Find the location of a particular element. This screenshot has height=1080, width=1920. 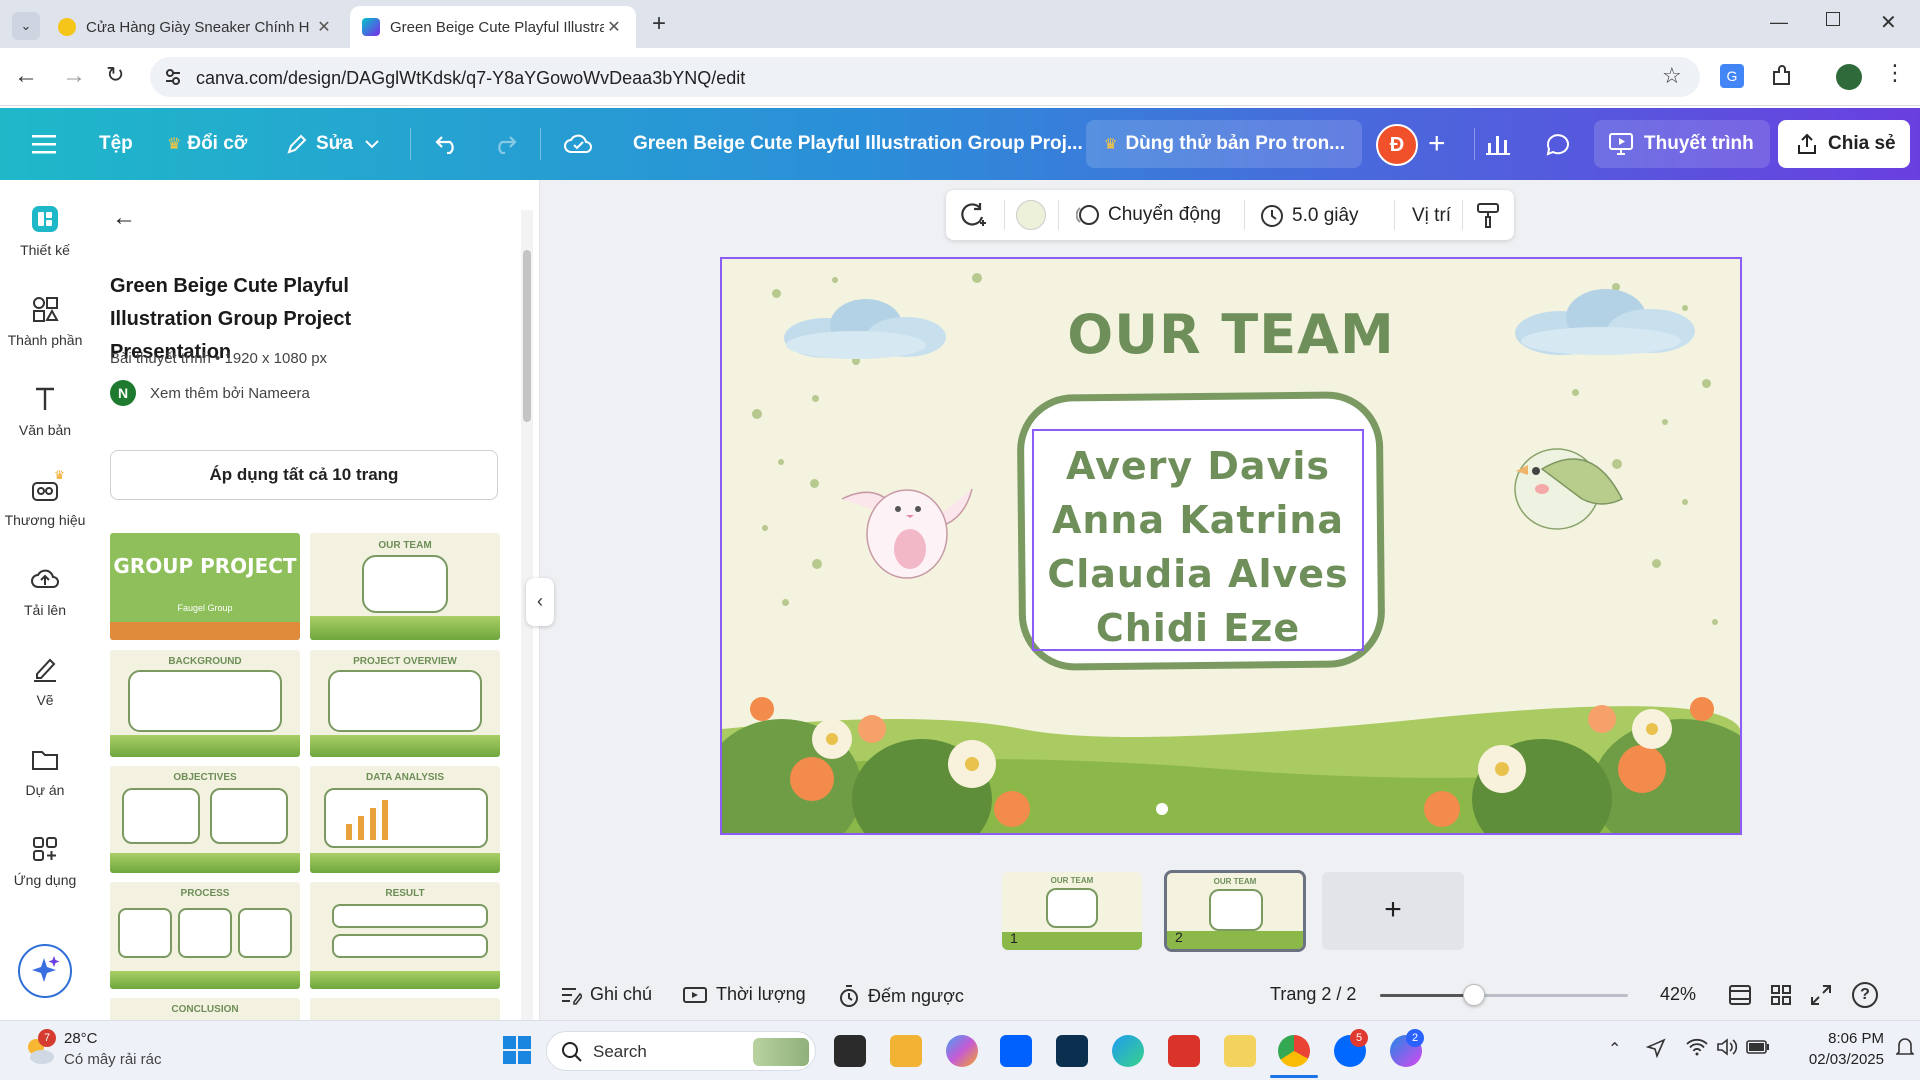

template-page-1: GROUP PROJECT Faugel Group is located at coordinates (205, 586).